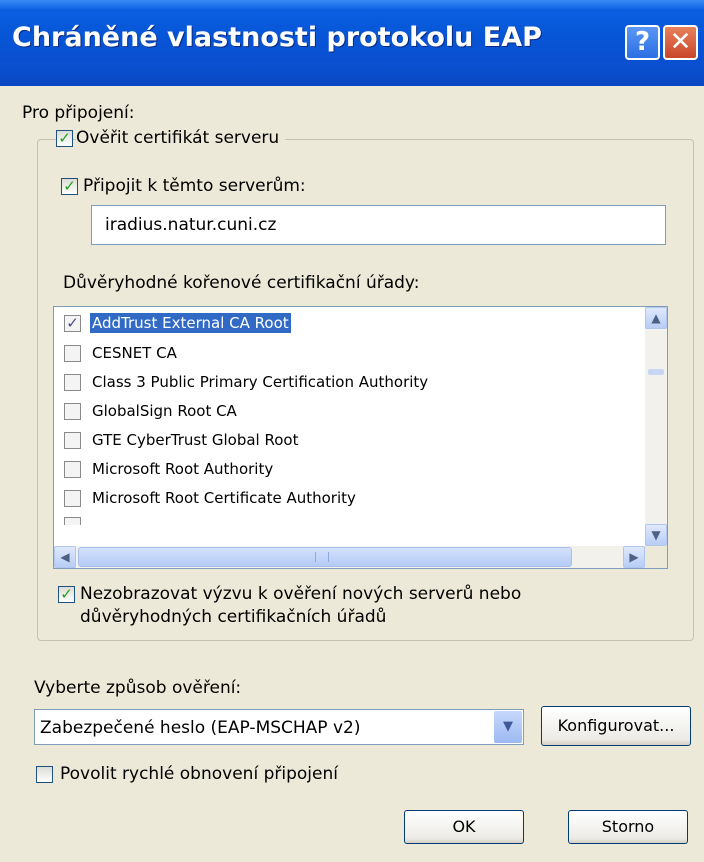  What do you see at coordinates (344, 324) in the screenshot?
I see `ca-list-item: ✓ AddTrust External CA Root` at bounding box center [344, 324].